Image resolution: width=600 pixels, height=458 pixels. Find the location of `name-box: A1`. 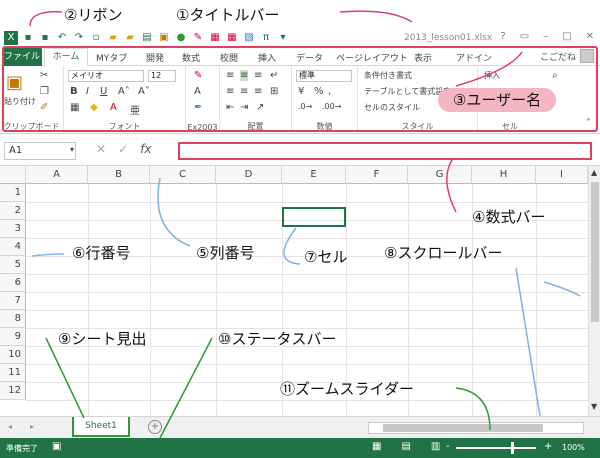

name-box: A1 is located at coordinates (40, 151).